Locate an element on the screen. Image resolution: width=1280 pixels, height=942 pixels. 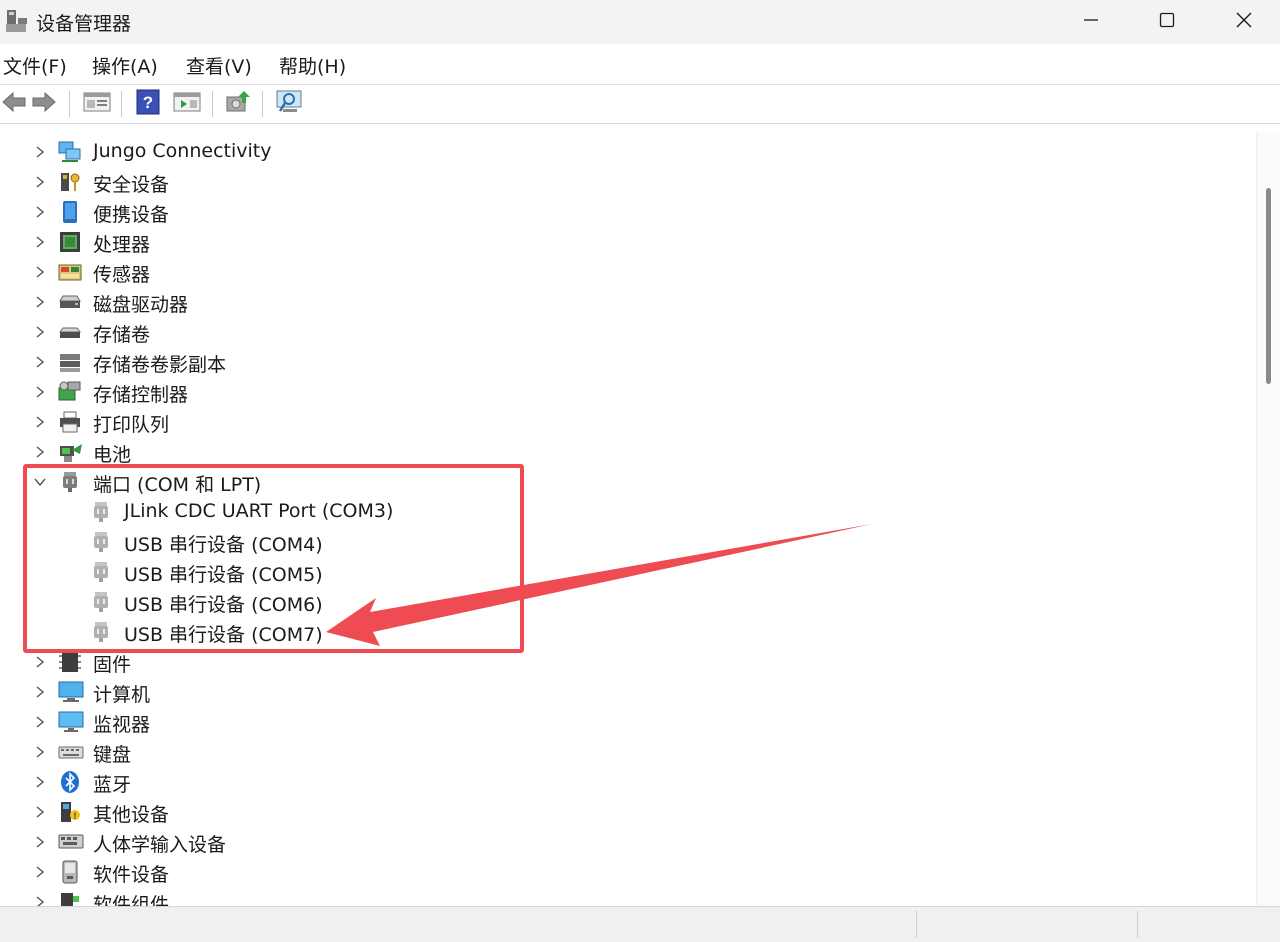
tree-node-label: 传感器 is located at coordinates (122, 275).